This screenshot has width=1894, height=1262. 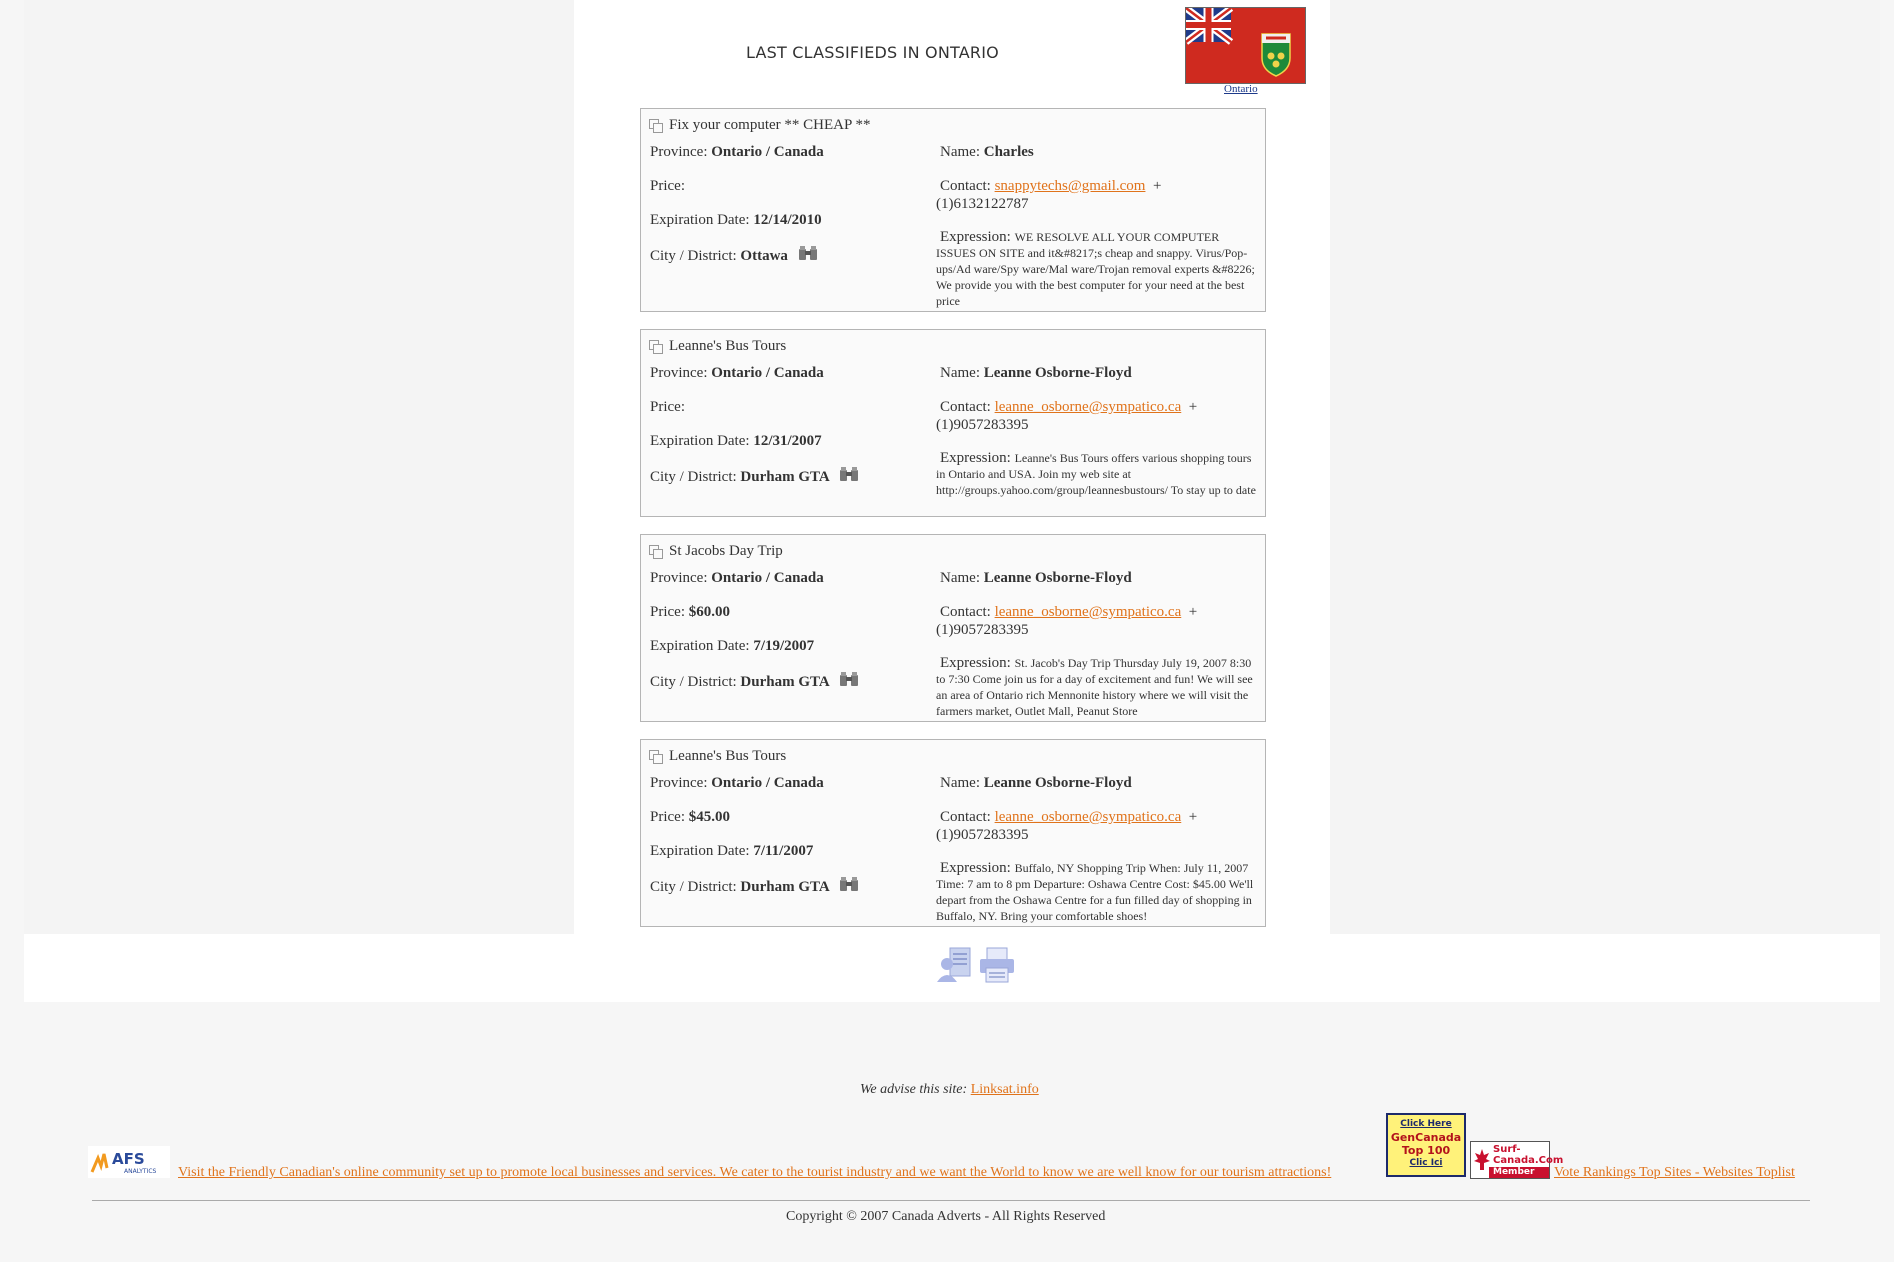 I want to click on maple-leaf-icon, so click(x=1482, y=1159).